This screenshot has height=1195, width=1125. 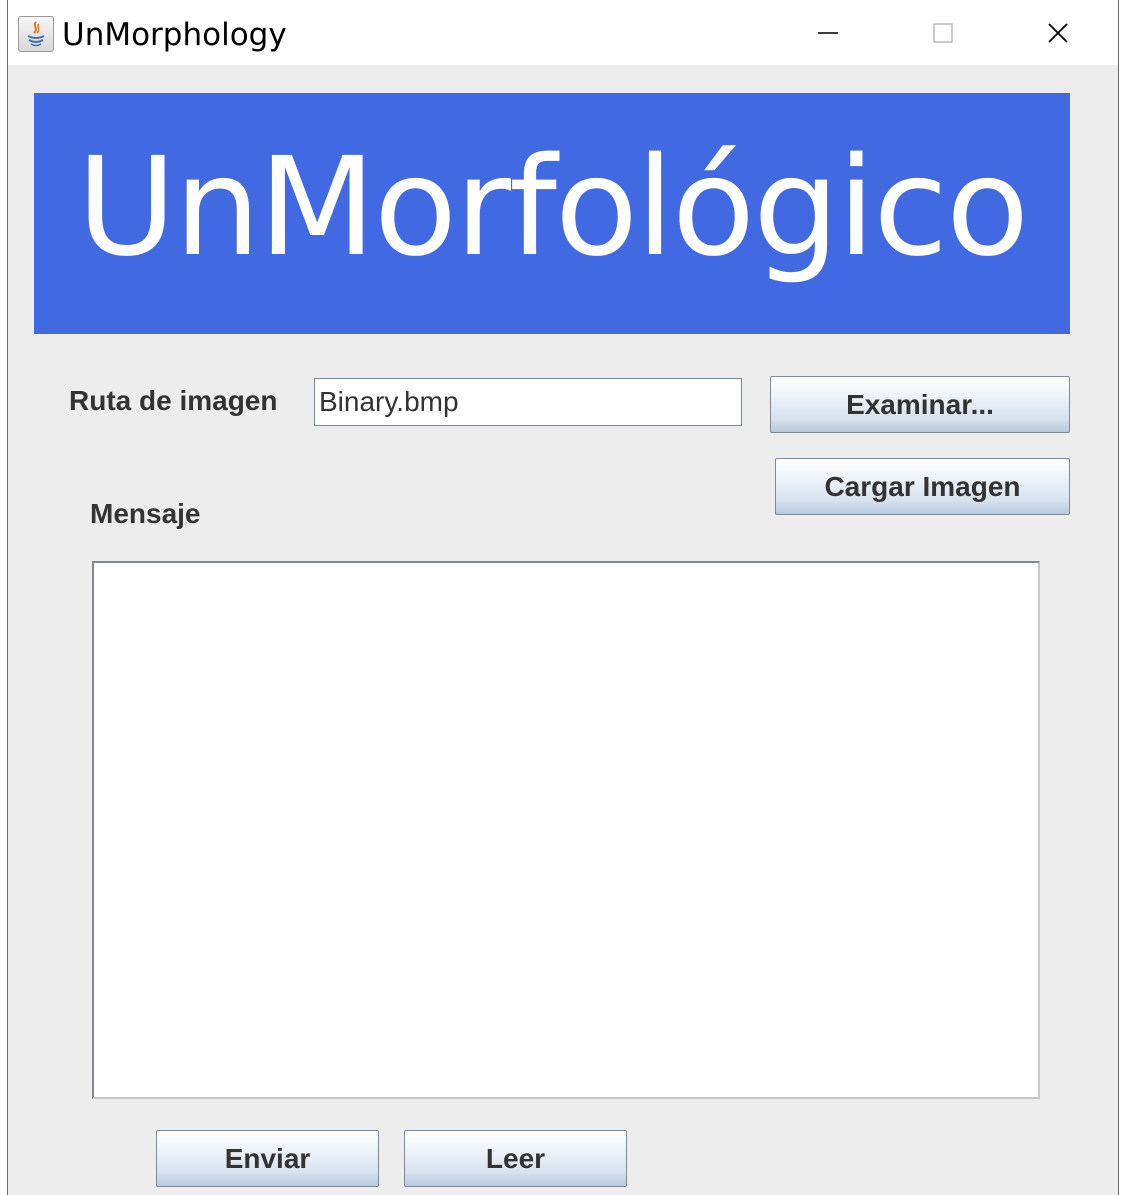 I want to click on banner-title: UnMorfológico, so click(x=552, y=207).